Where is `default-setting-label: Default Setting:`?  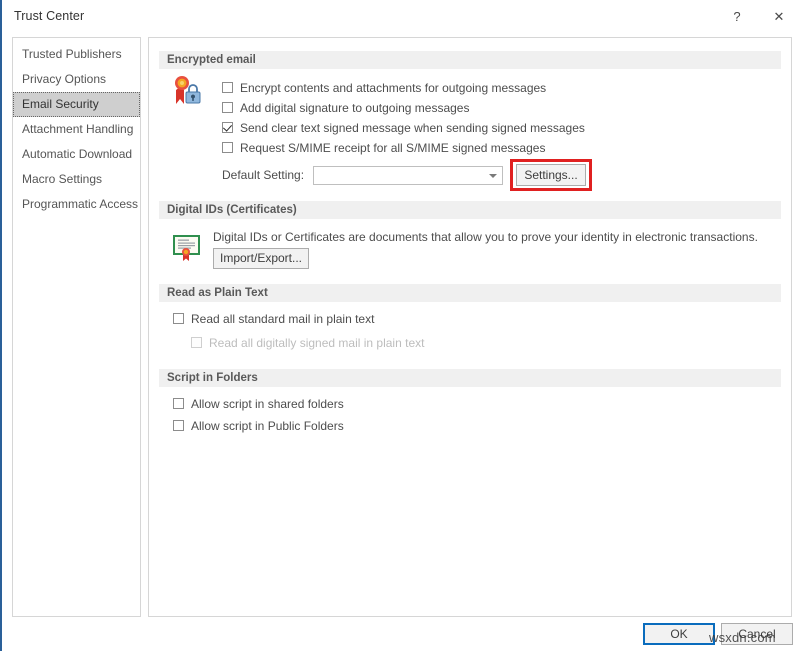 default-setting-label: Default Setting: is located at coordinates (263, 175).